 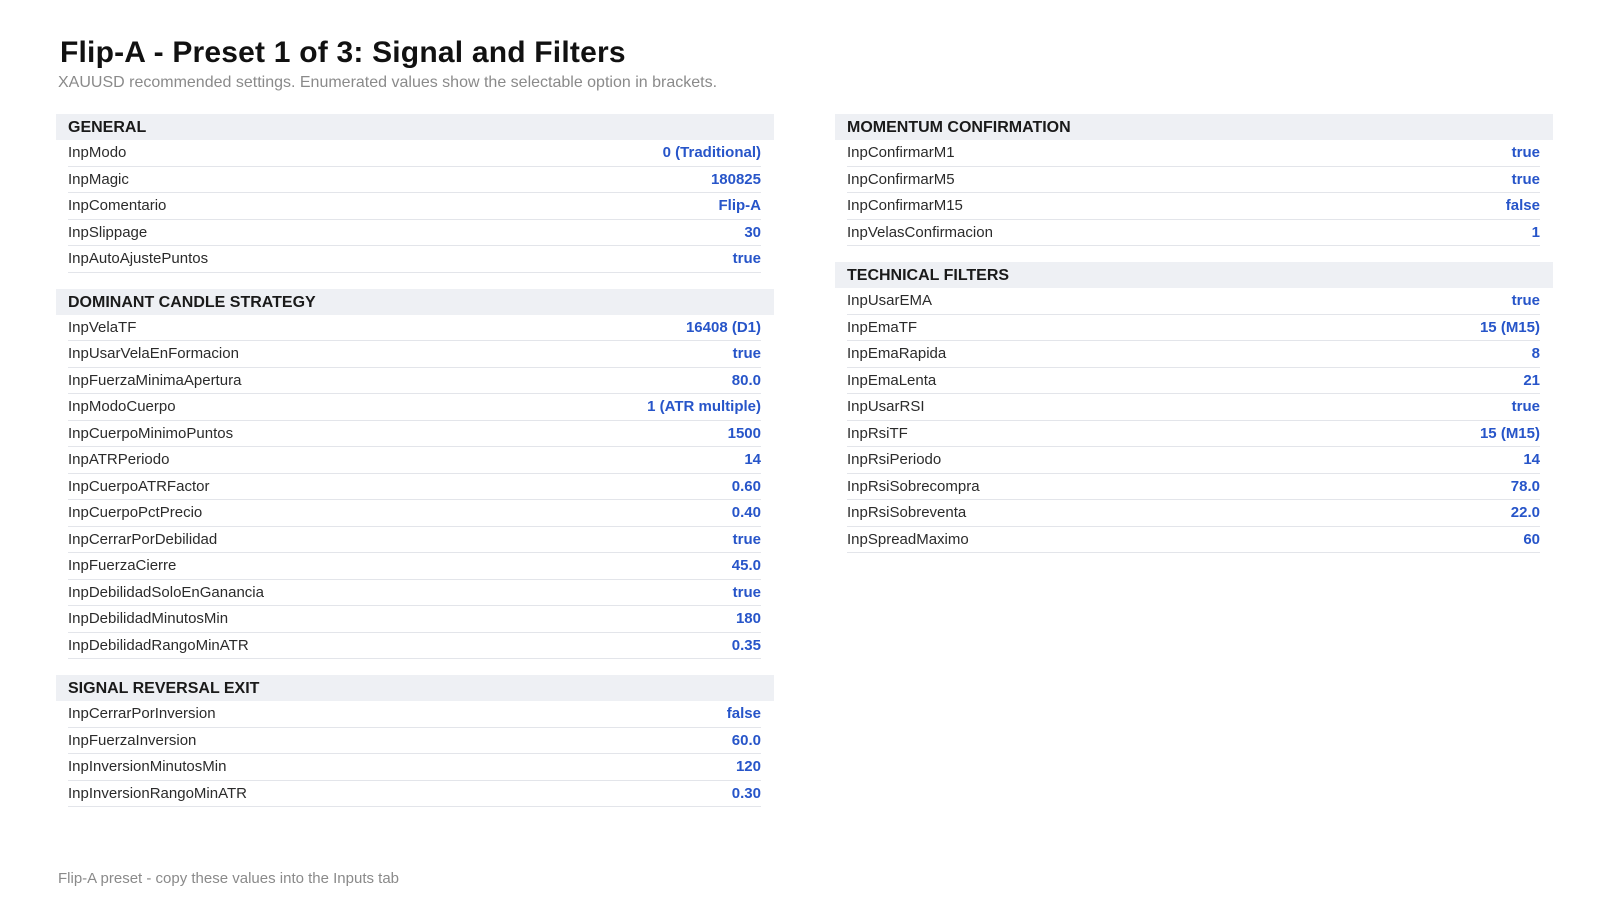 What do you see at coordinates (746, 566) in the screenshot?
I see `setting-value: 45.0` at bounding box center [746, 566].